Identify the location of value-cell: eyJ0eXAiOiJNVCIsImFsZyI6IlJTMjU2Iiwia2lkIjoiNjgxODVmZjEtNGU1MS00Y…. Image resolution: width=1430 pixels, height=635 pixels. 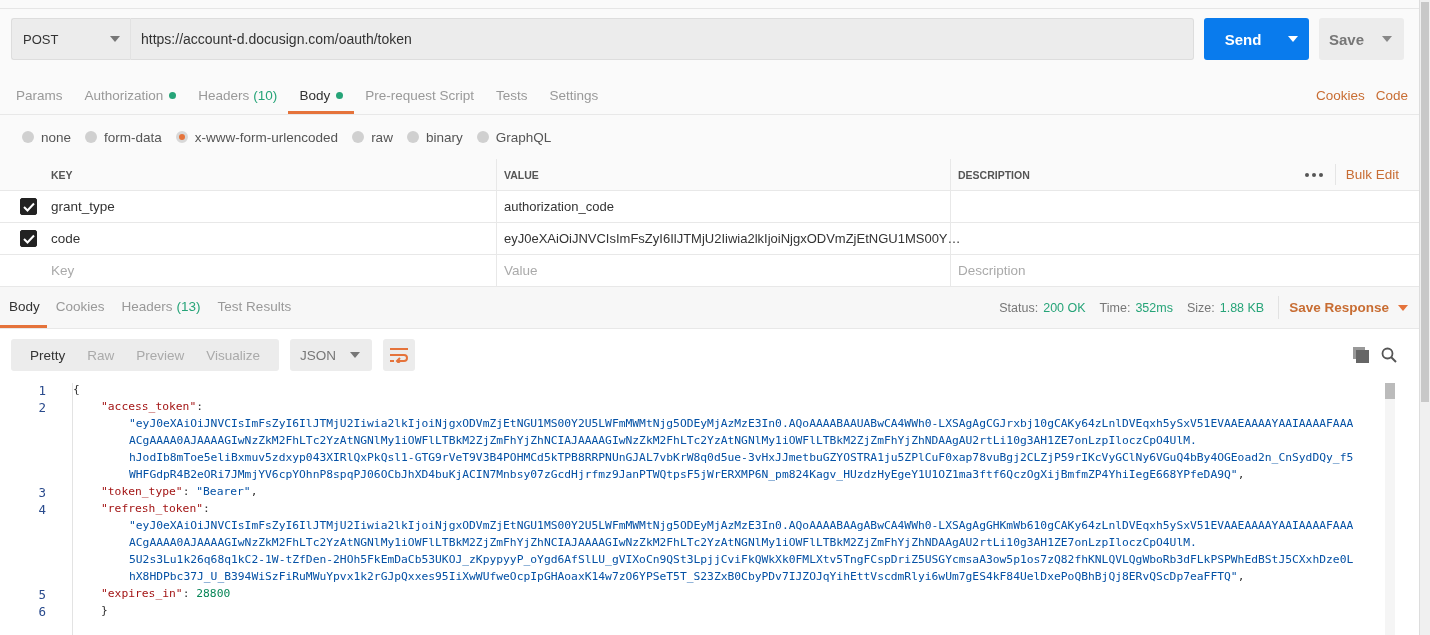
(732, 238).